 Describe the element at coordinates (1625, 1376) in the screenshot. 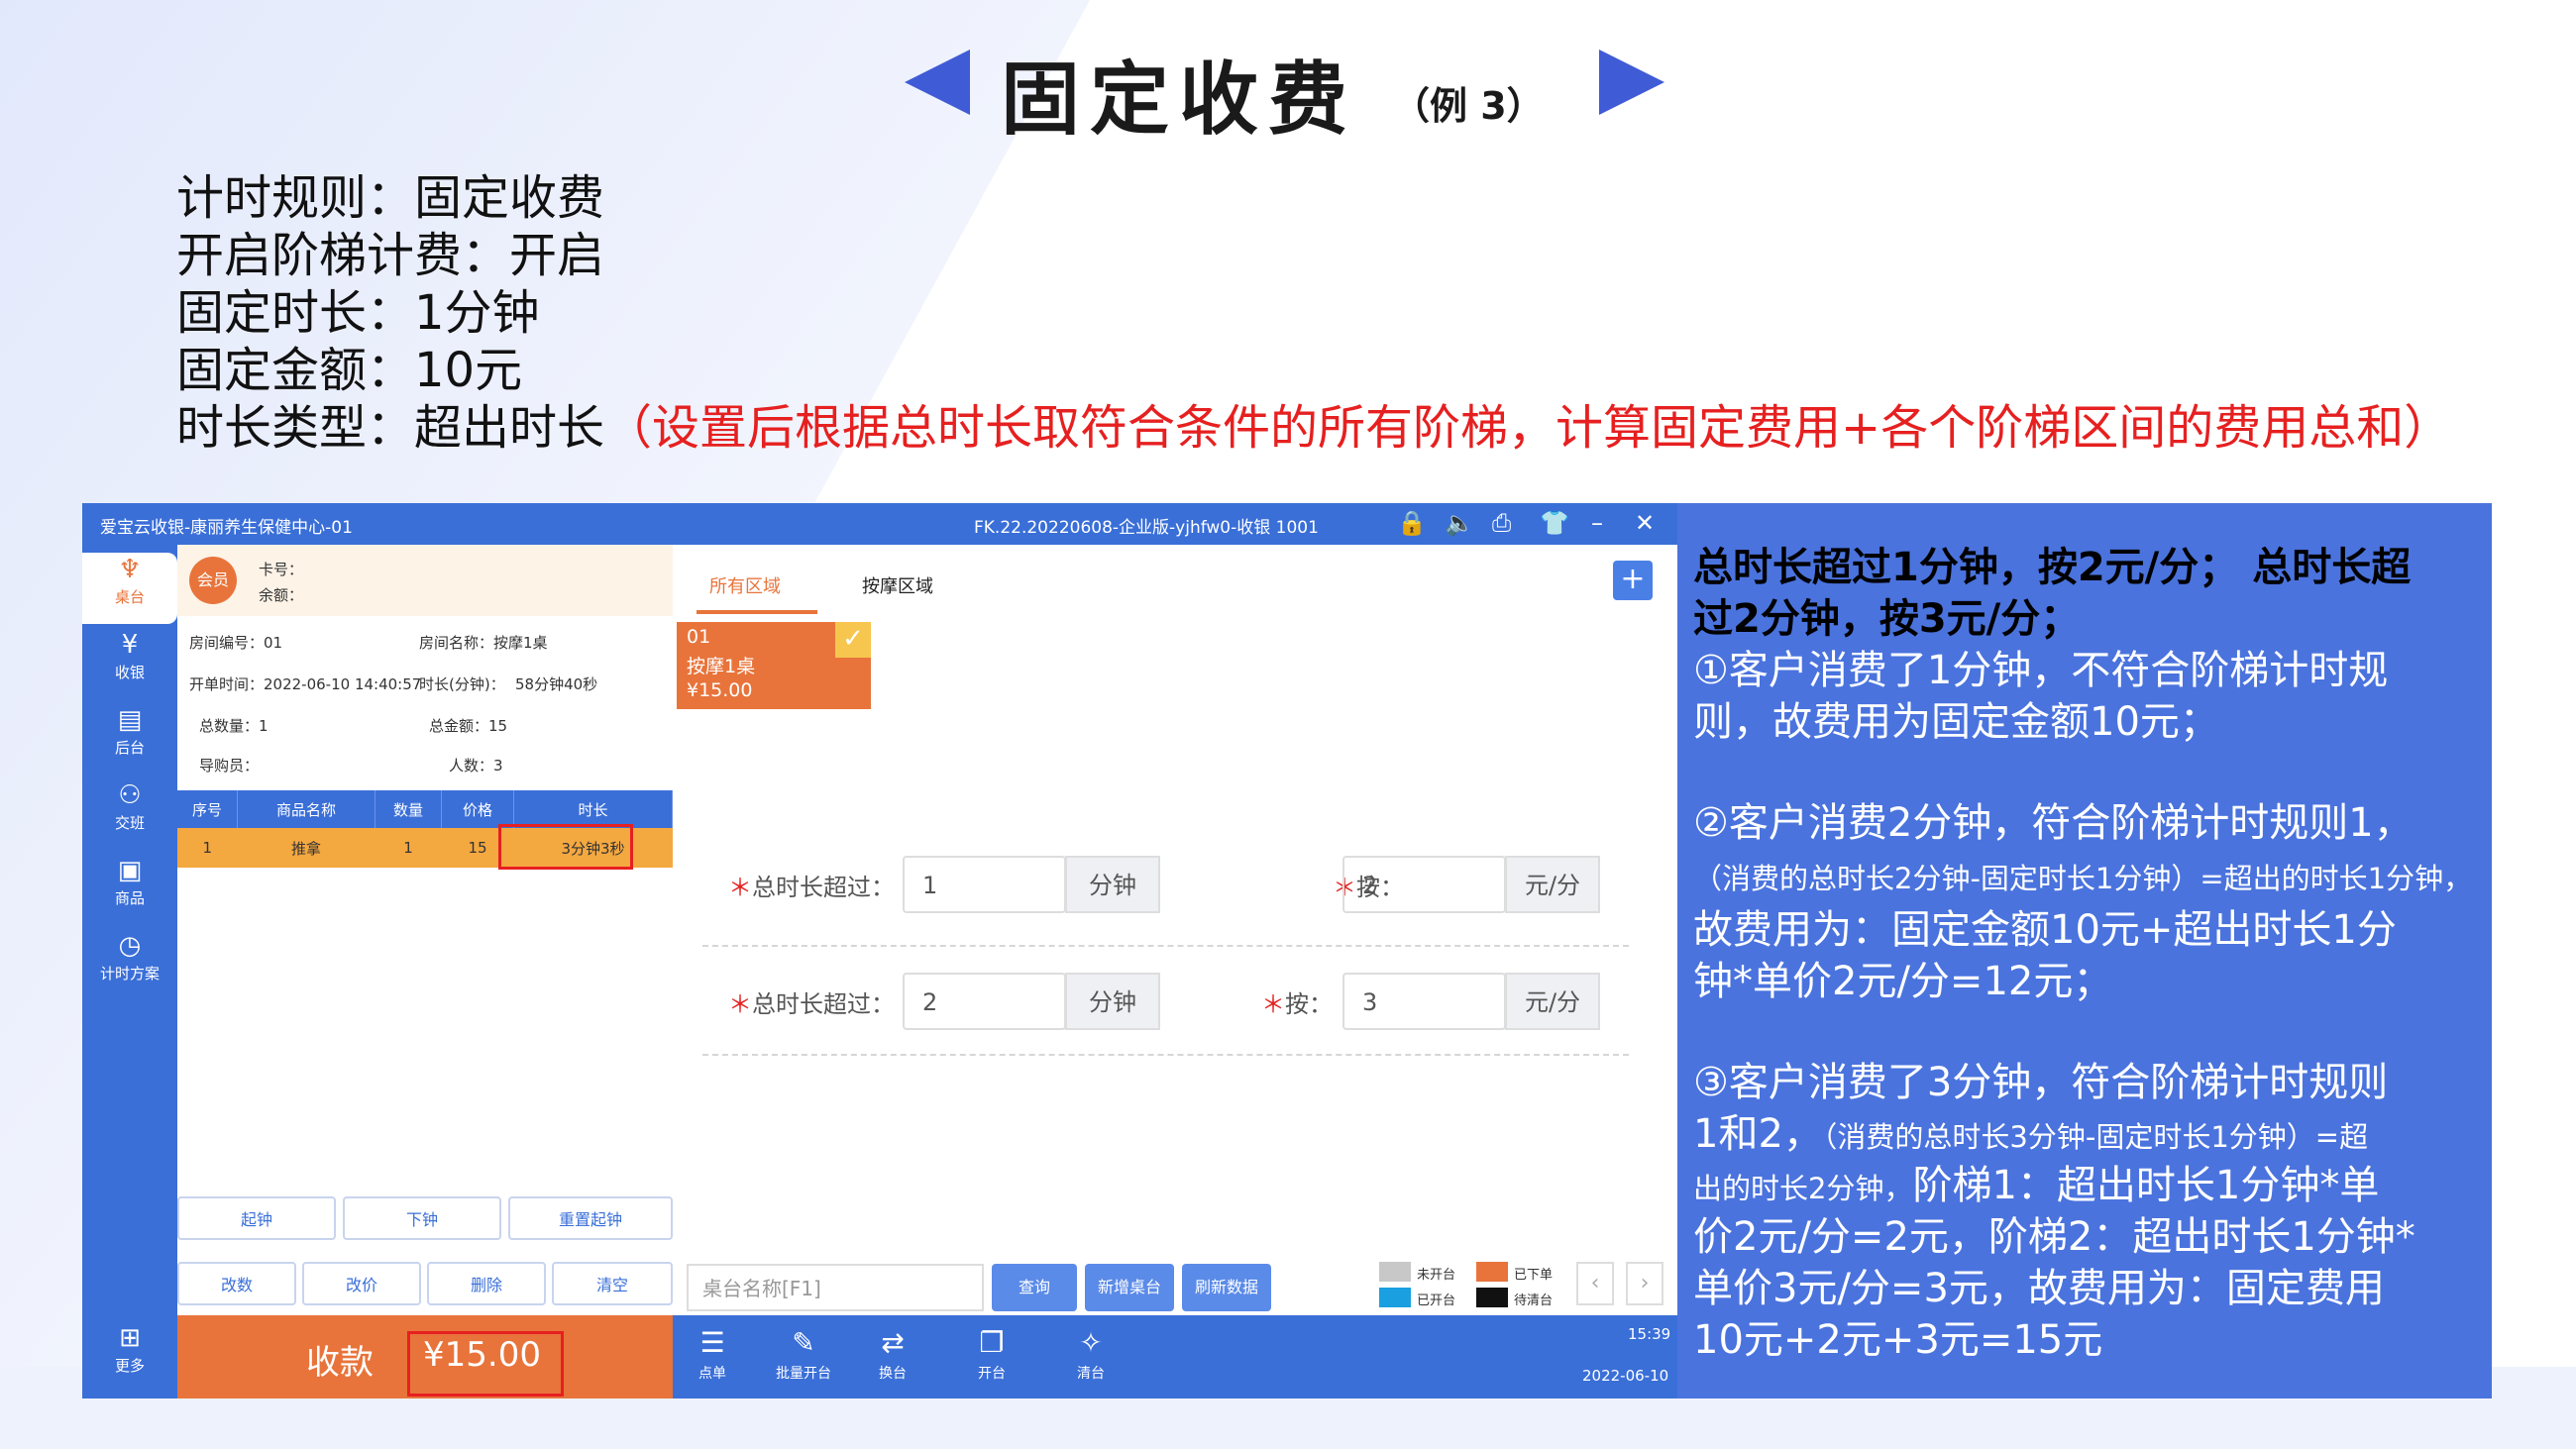

I see `clock-date: 2022-06-10` at that location.